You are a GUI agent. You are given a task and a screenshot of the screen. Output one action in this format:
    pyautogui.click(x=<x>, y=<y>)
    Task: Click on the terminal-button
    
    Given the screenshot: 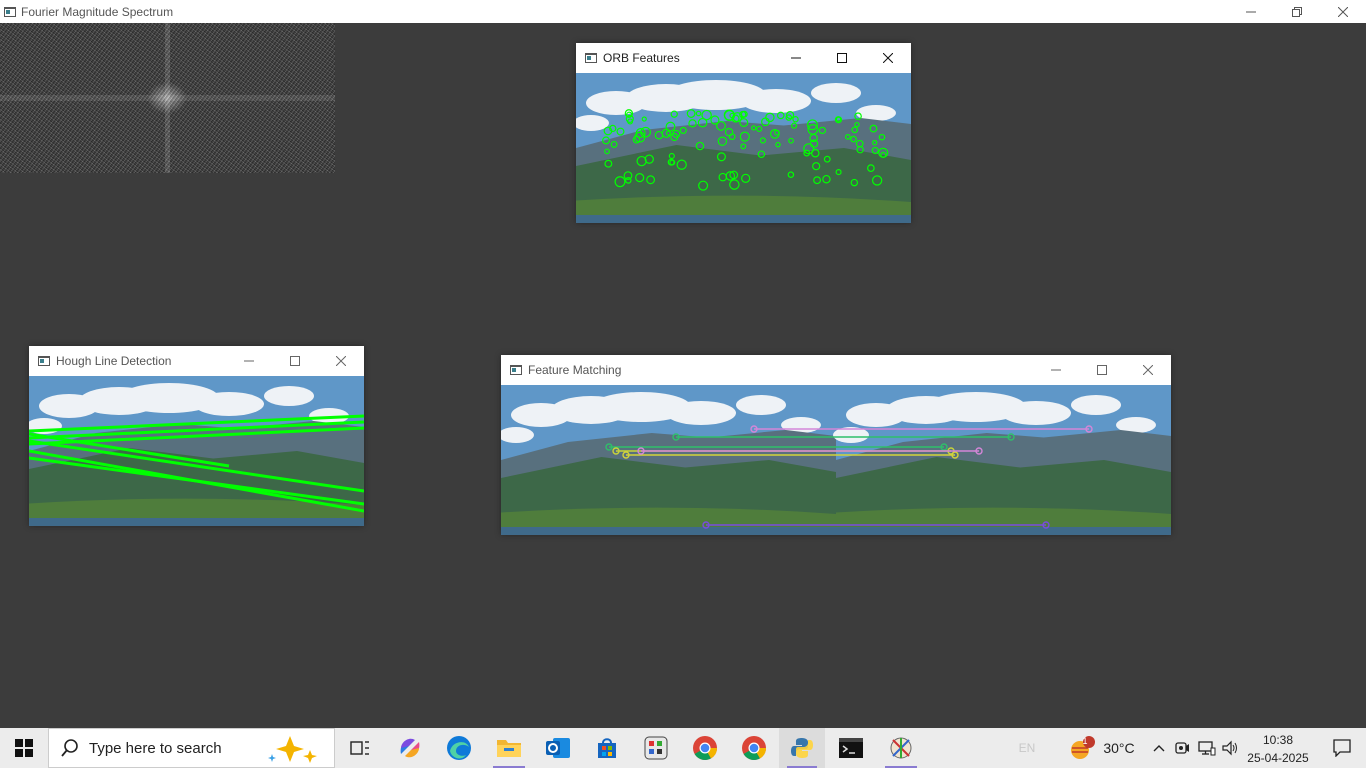 What is the action you would take?
    pyautogui.click(x=851, y=748)
    